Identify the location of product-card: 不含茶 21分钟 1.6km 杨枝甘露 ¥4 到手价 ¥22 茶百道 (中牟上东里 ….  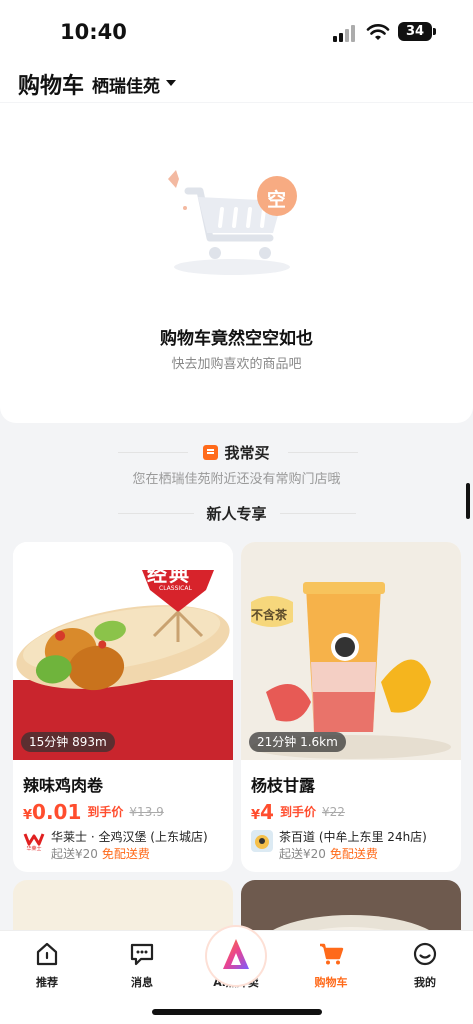
(351, 707).